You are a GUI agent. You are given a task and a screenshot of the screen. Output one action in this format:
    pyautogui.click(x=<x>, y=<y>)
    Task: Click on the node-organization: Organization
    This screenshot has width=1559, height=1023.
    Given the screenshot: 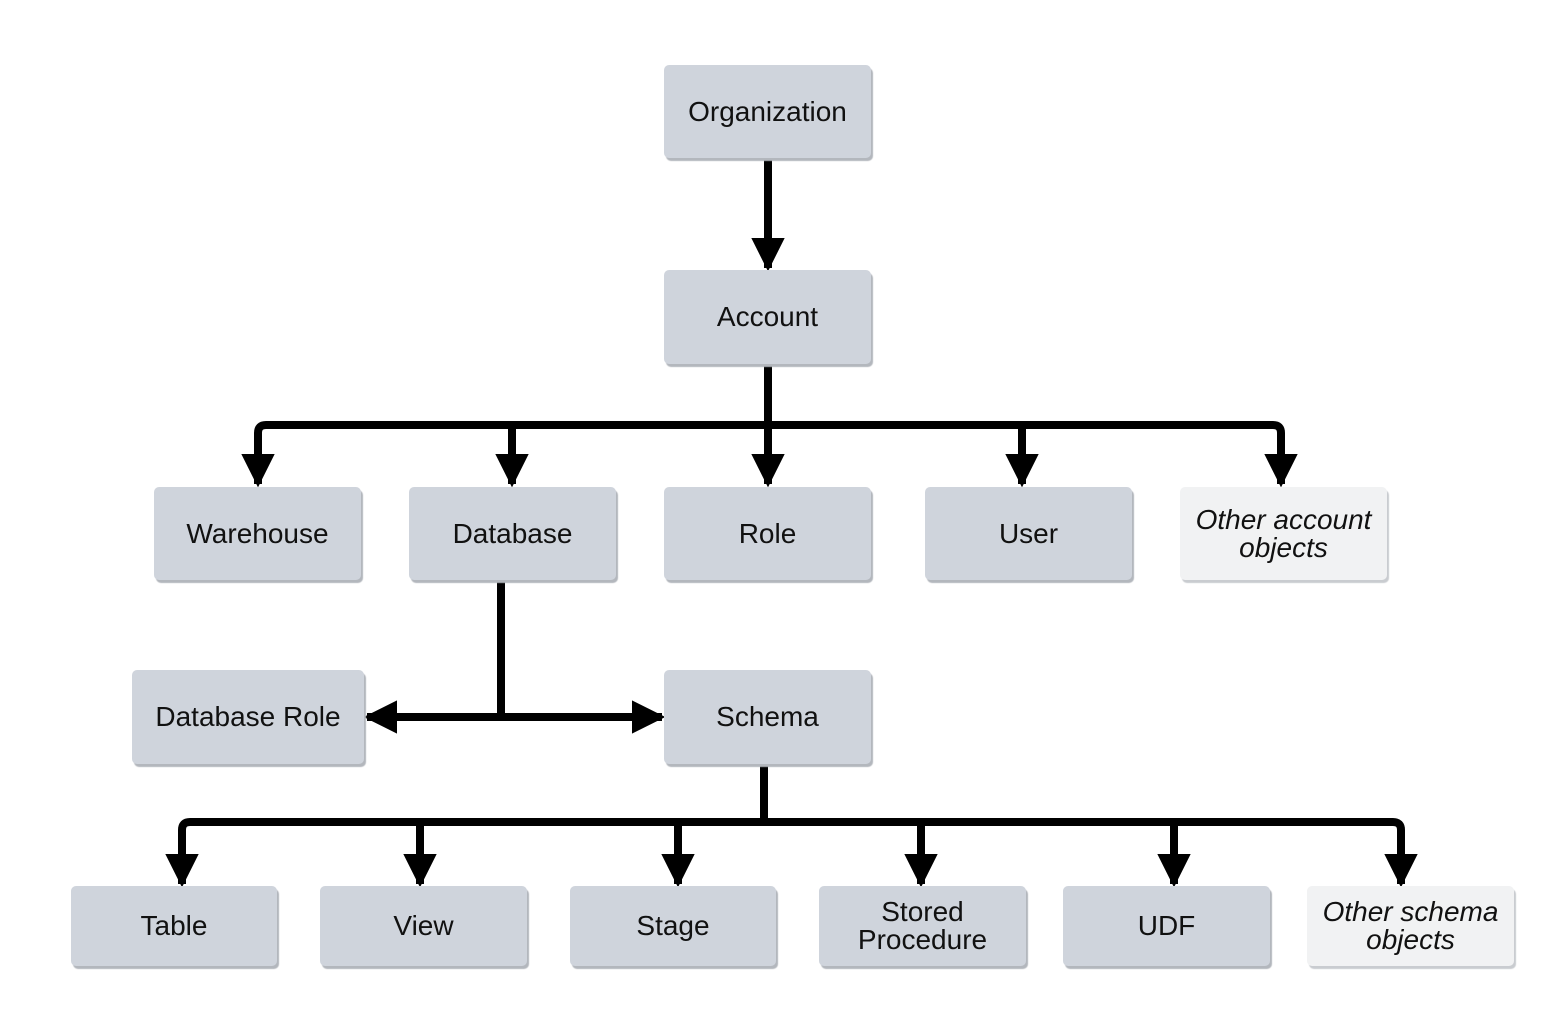 What is the action you would take?
    pyautogui.click(x=767, y=111)
    